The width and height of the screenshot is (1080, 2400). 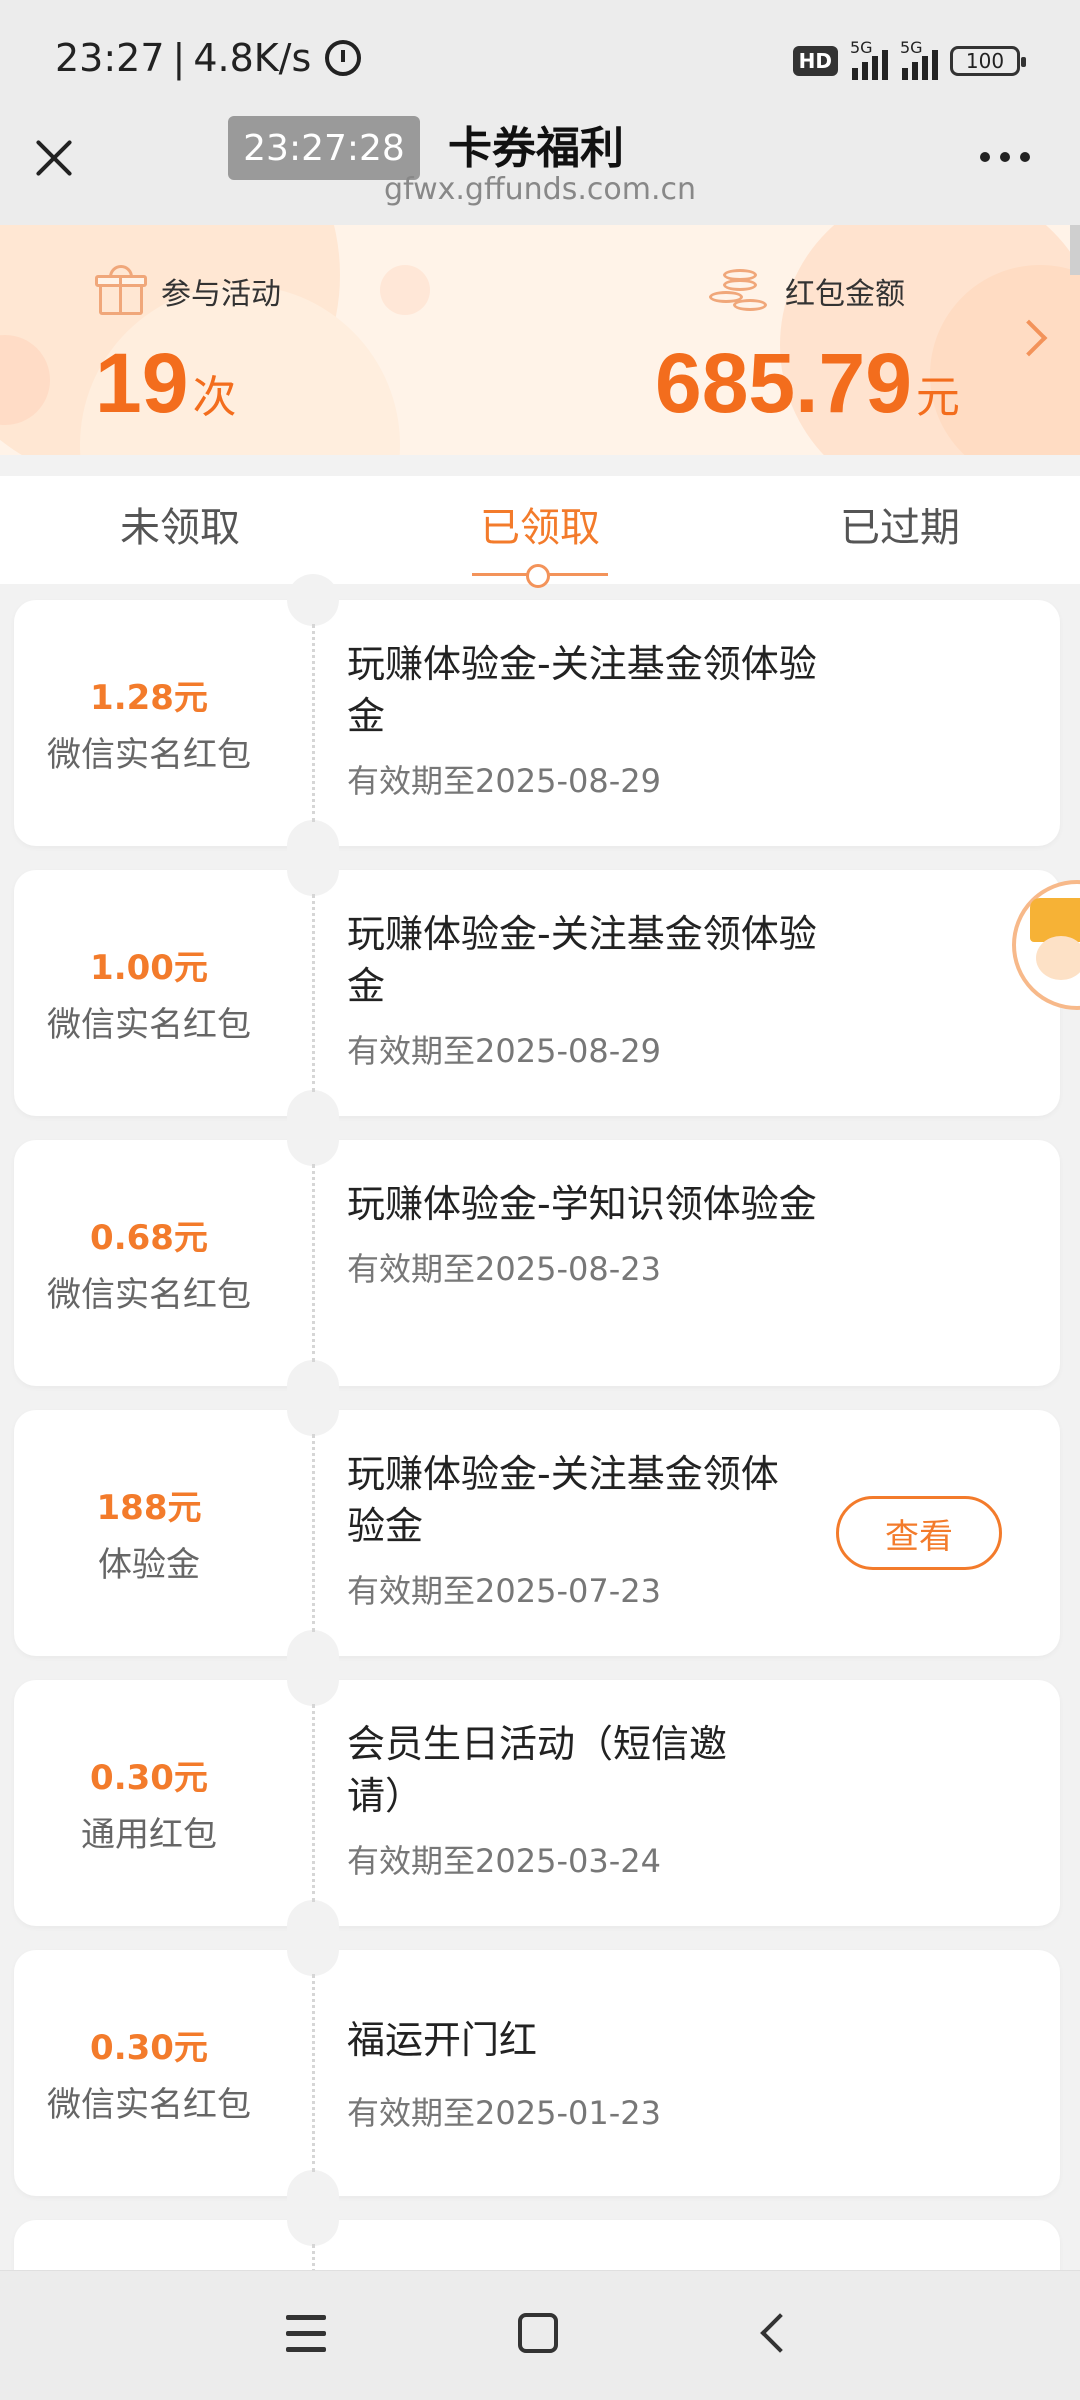 What do you see at coordinates (537, 2073) in the screenshot?
I see `coupon-card: 0.30元 微信实名红包 福运开门红 有效期至2025-01-23` at bounding box center [537, 2073].